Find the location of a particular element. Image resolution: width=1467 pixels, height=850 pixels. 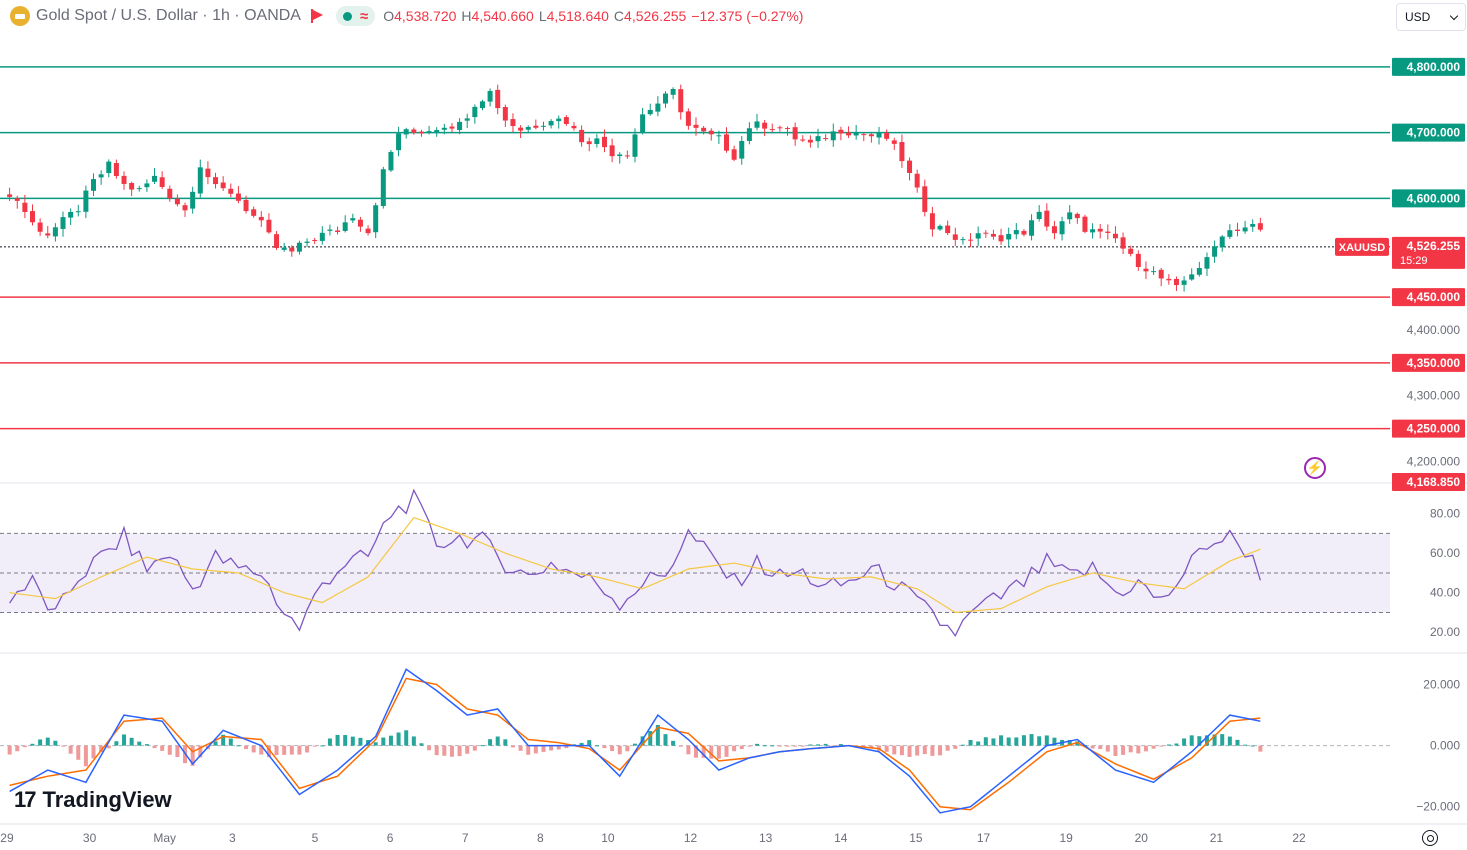

price-axis-tick: 4,400.000 is located at coordinates (1434, 330).